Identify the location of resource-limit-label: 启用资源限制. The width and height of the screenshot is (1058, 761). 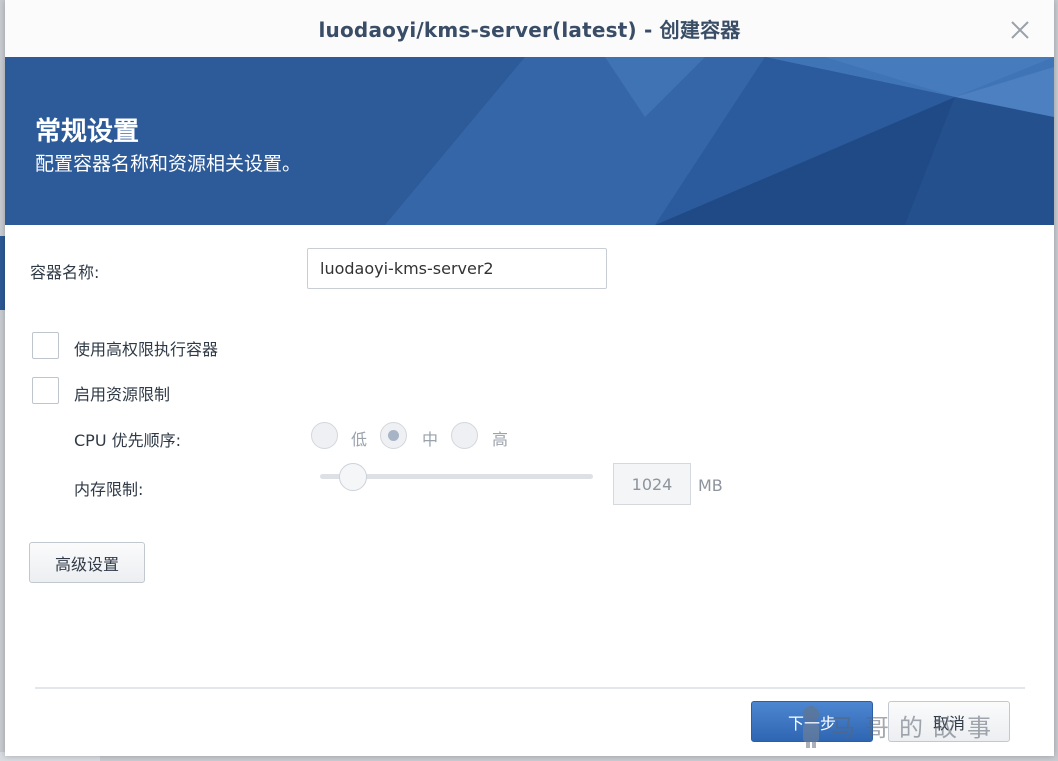
(122, 394).